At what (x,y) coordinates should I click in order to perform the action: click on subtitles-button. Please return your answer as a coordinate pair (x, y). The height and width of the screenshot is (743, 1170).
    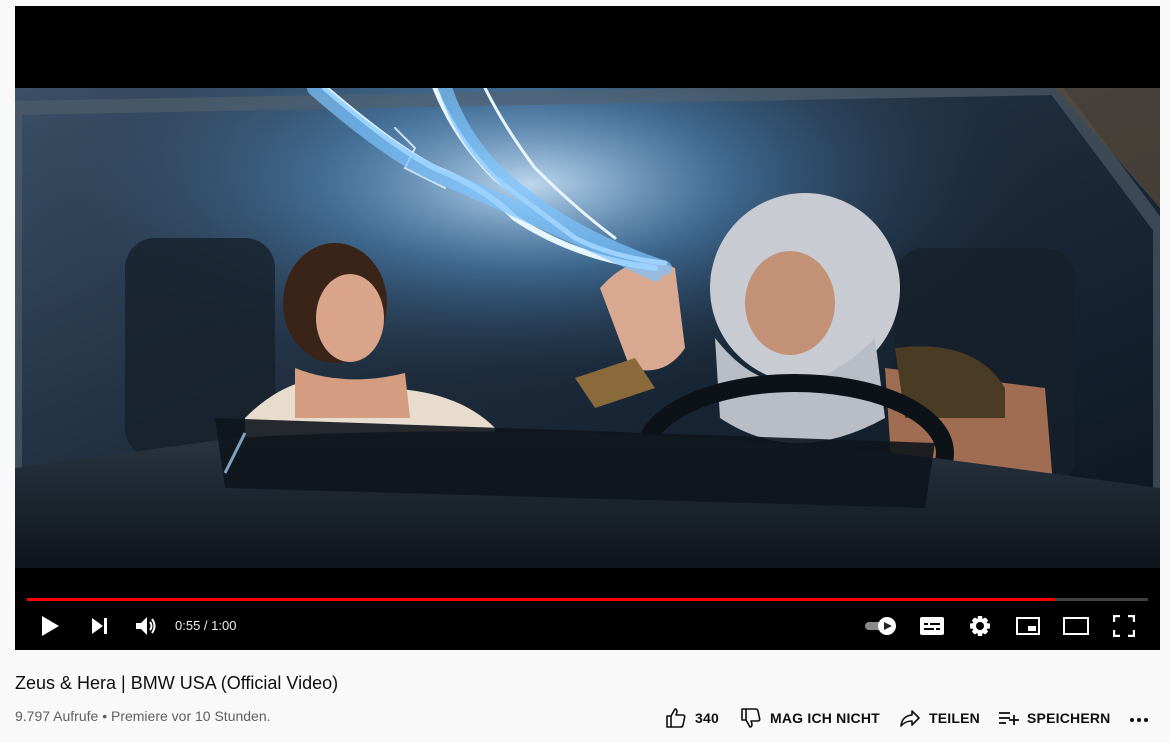
    Looking at the image, I should click on (932, 626).